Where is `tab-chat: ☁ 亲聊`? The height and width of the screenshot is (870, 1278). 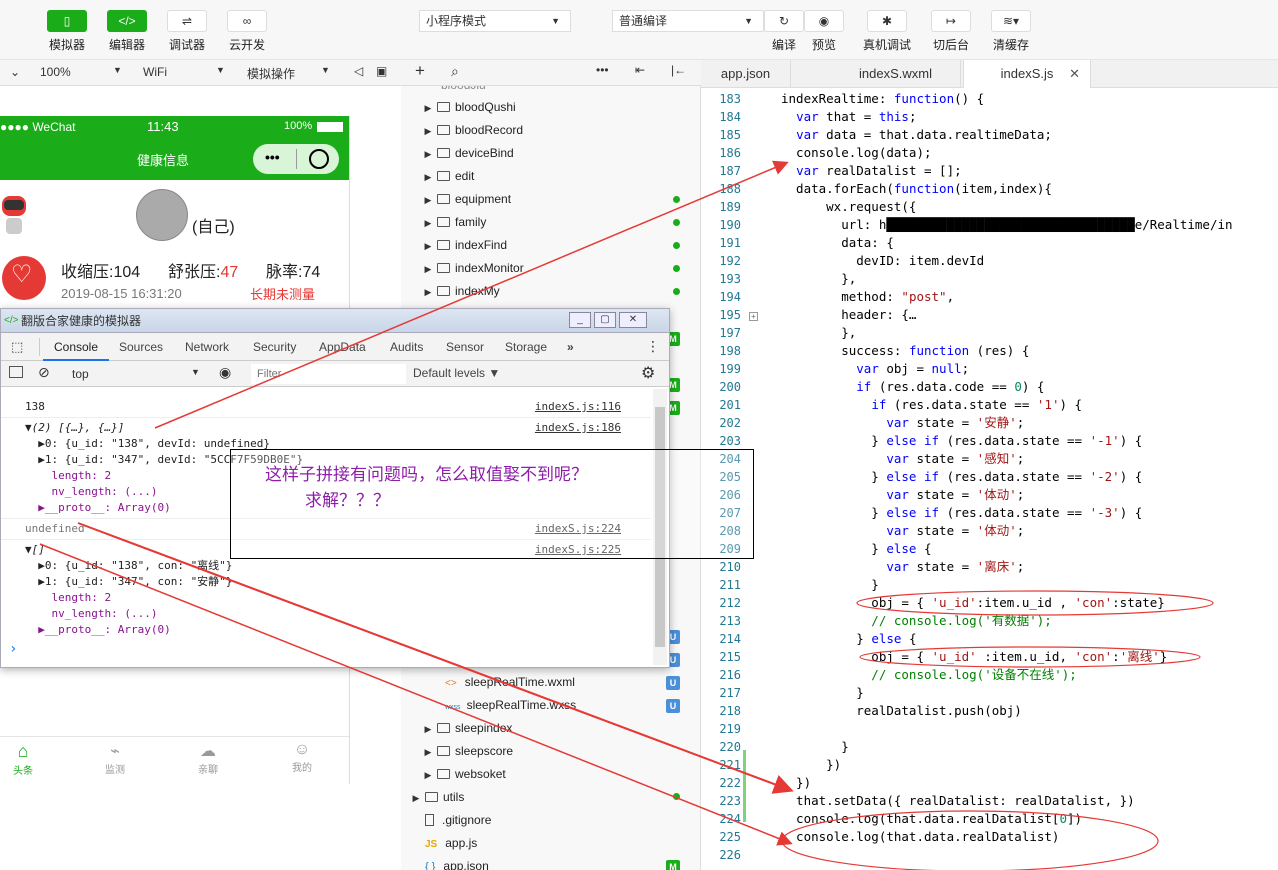
tab-chat: ☁ 亲聊 is located at coordinates (208, 758).